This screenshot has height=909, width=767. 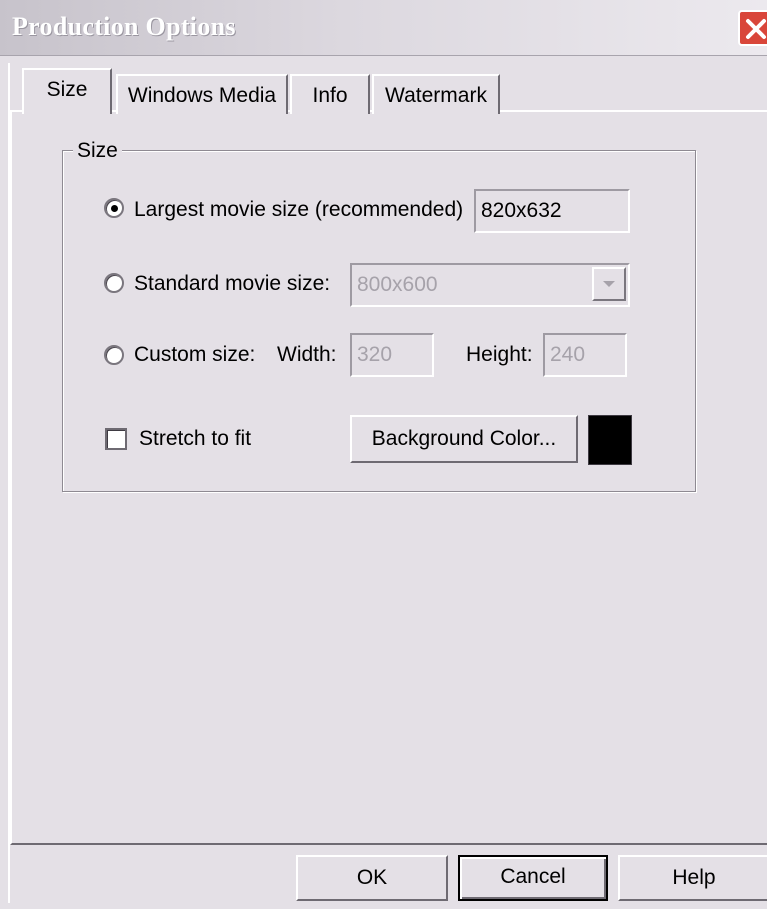 I want to click on cancel-button: Cancel, so click(x=533, y=878).